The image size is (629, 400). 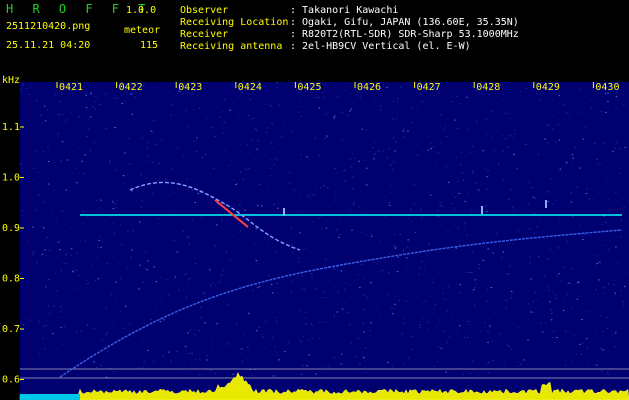 What do you see at coordinates (429, 87) in the screenshot?
I see `x-tick-label: 0427` at bounding box center [429, 87].